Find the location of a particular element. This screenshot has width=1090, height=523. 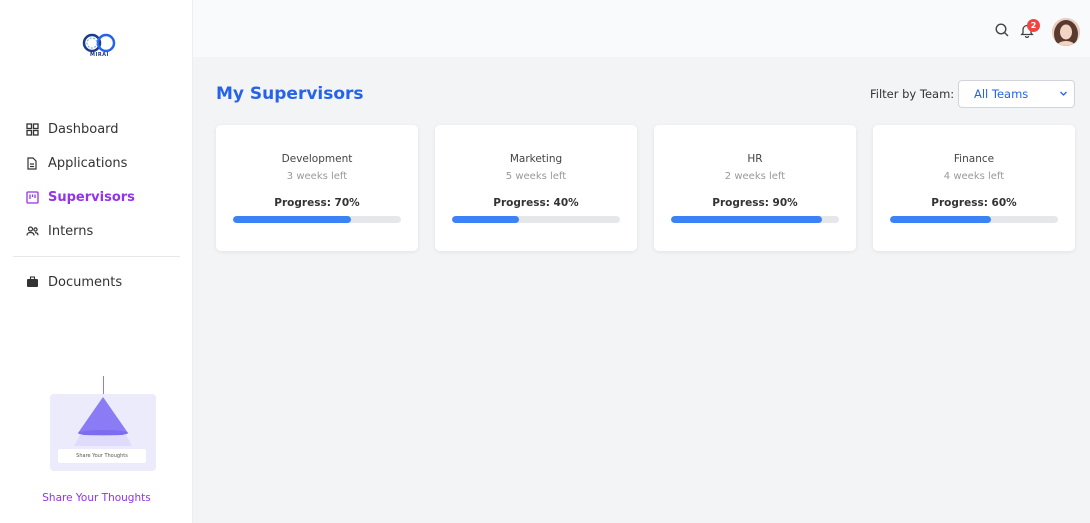

sidebar-item-label: Applications is located at coordinates (88, 163).